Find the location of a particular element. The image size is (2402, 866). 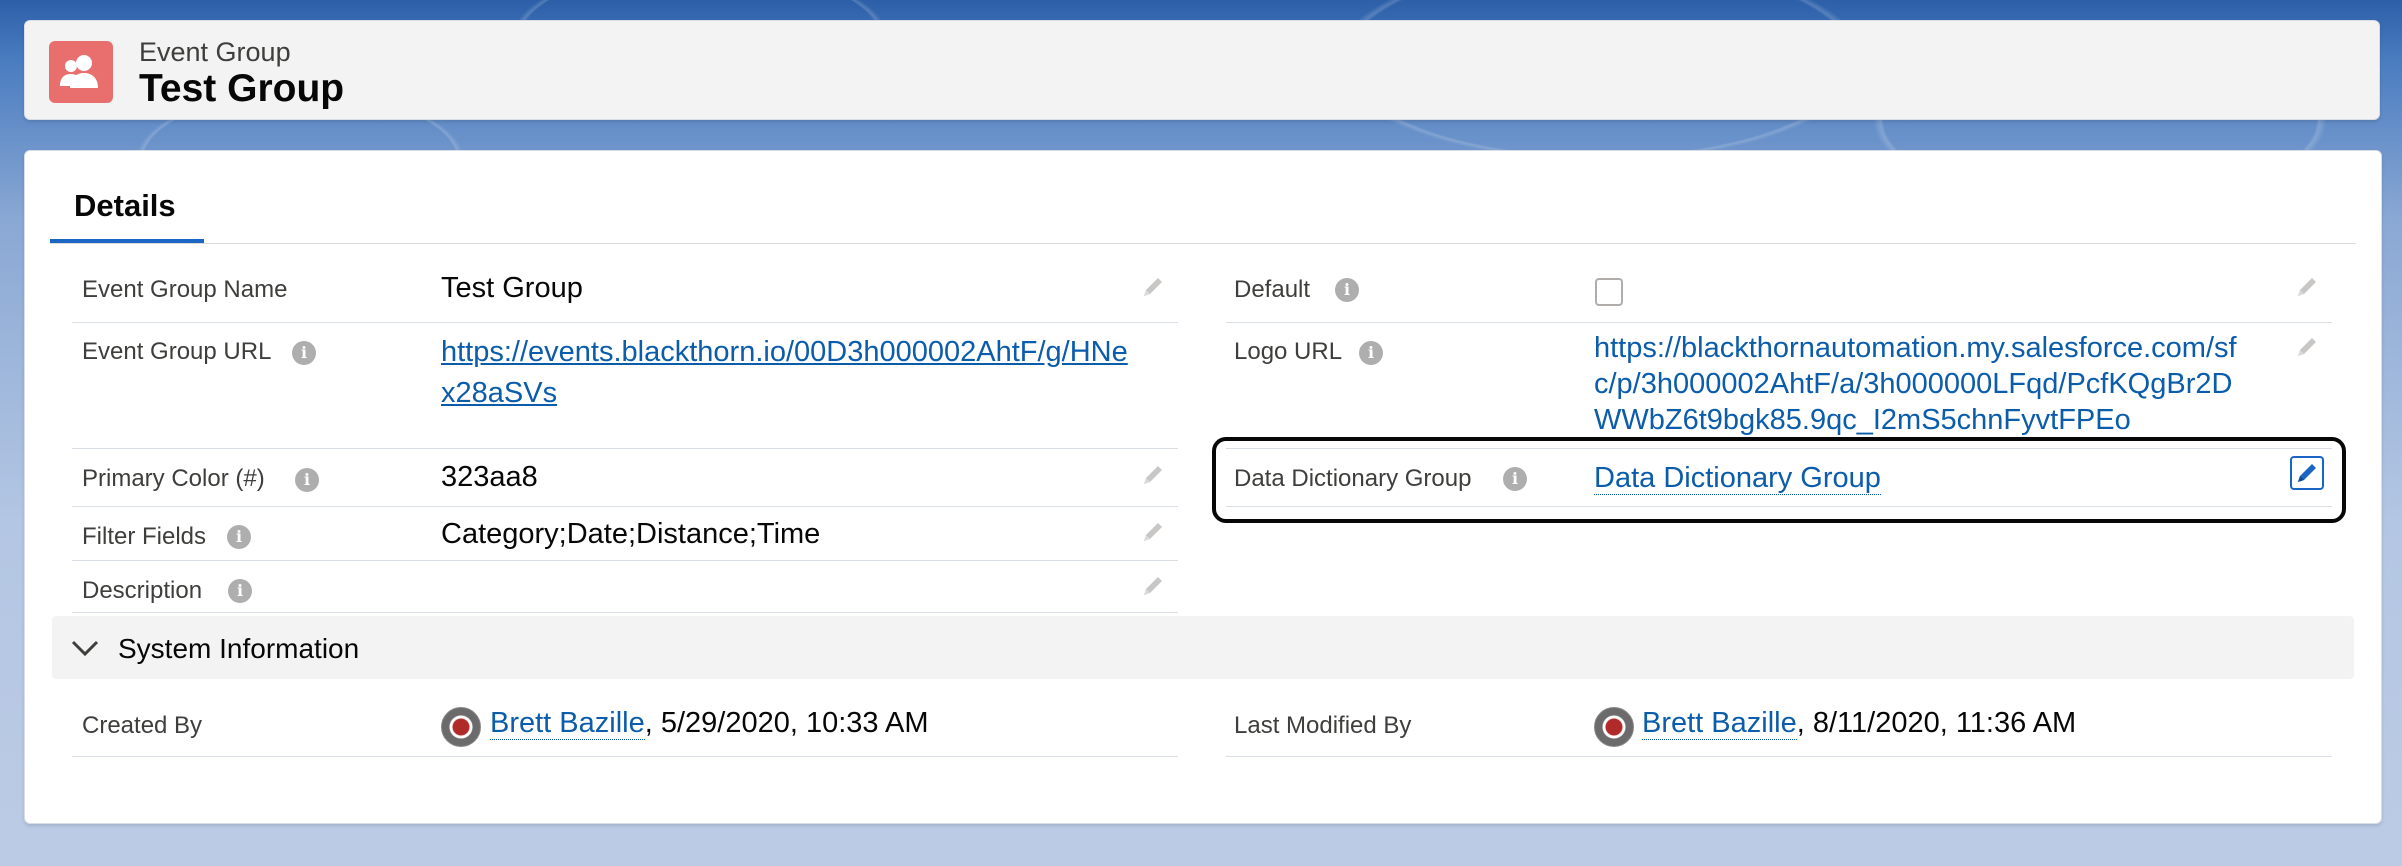

data-dictionary-group-label: Data Dictionary Group is located at coordinates (1353, 478).